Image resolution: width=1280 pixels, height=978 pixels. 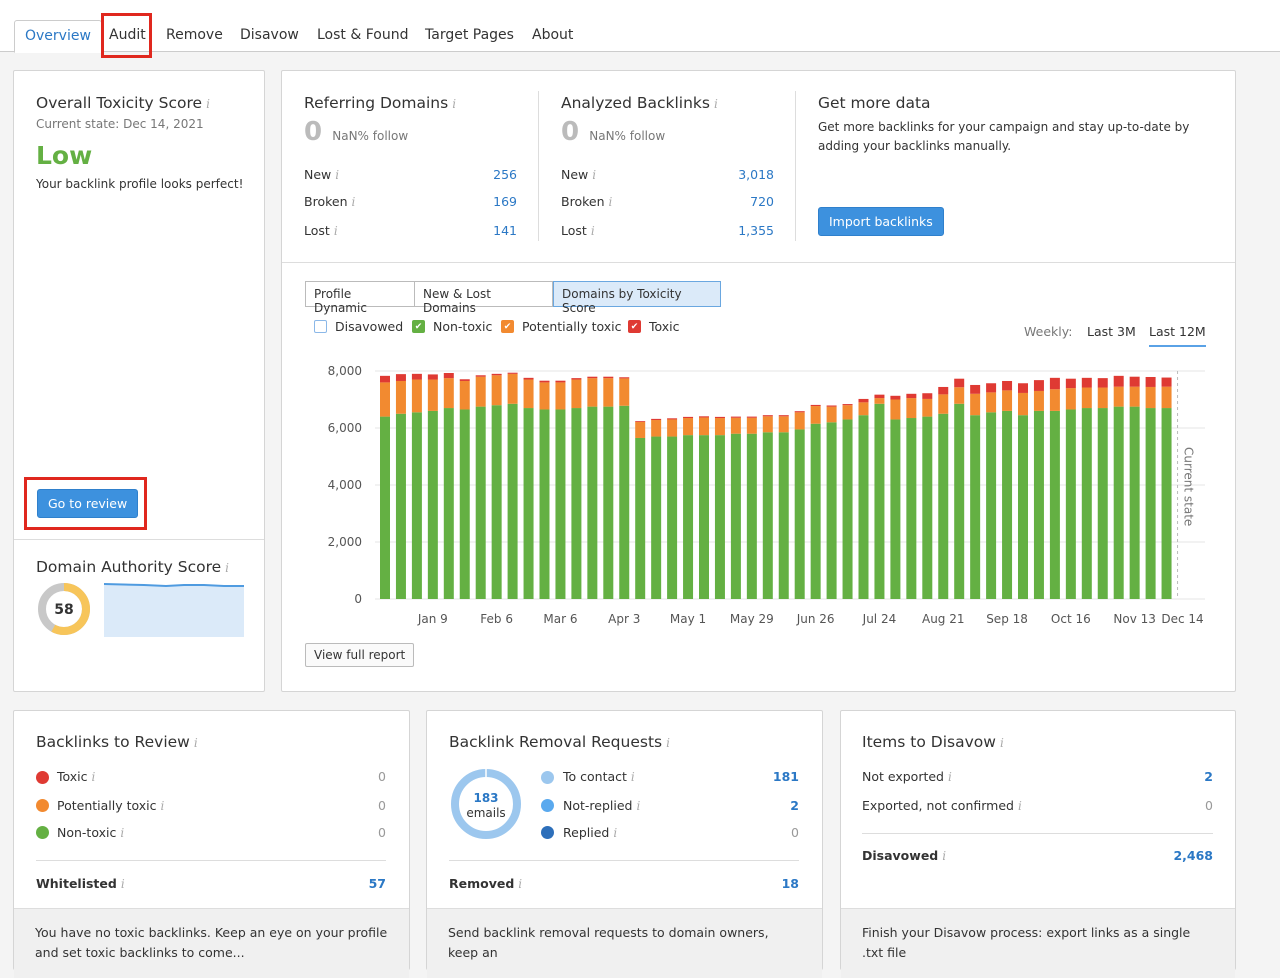 I want to click on legend-disavowed: Disavowed, so click(x=358, y=326).